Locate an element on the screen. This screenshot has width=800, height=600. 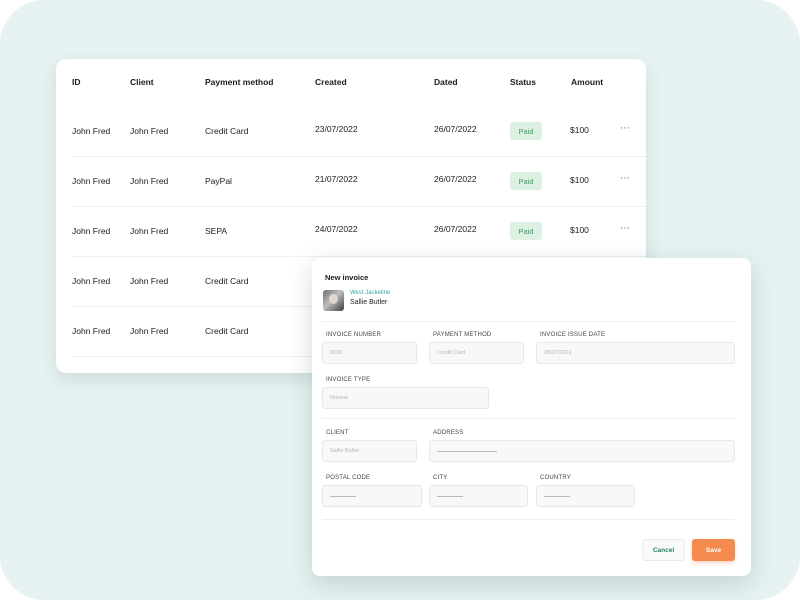
city-input is located at coordinates (478, 496).